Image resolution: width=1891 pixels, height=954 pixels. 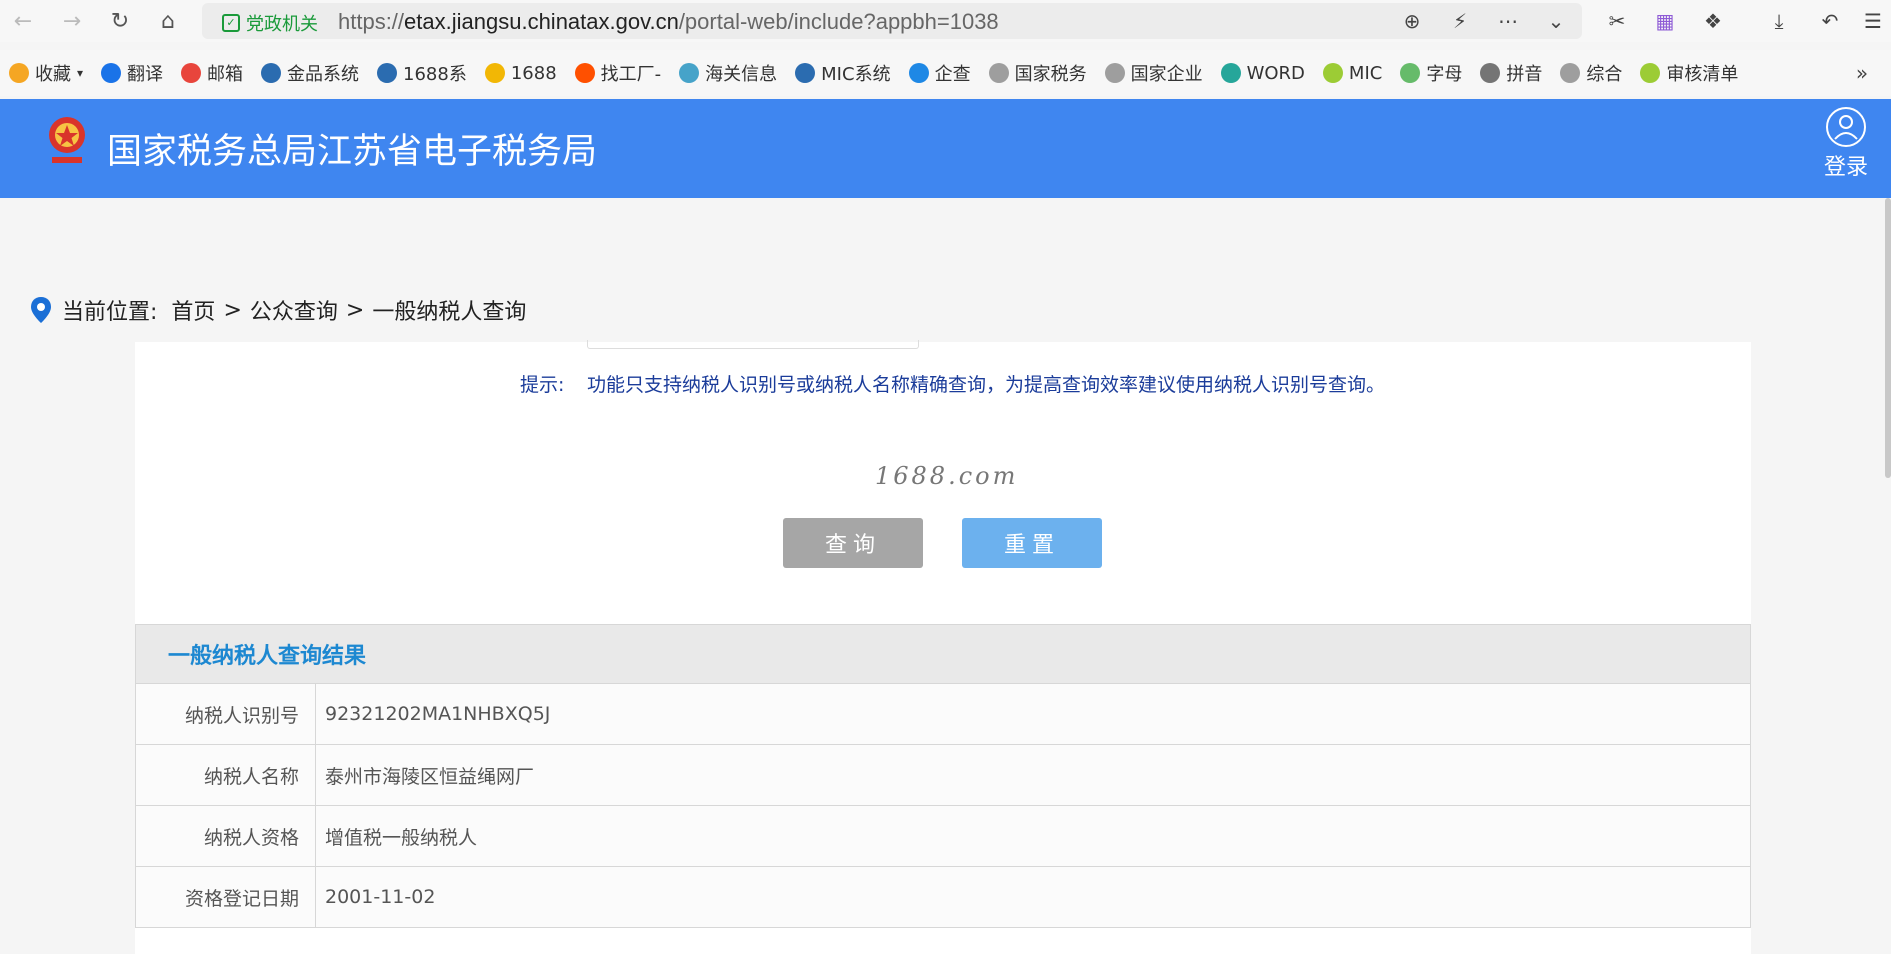 I want to click on site-title: 国家税务总局江苏省电子税务局, so click(x=352, y=152).